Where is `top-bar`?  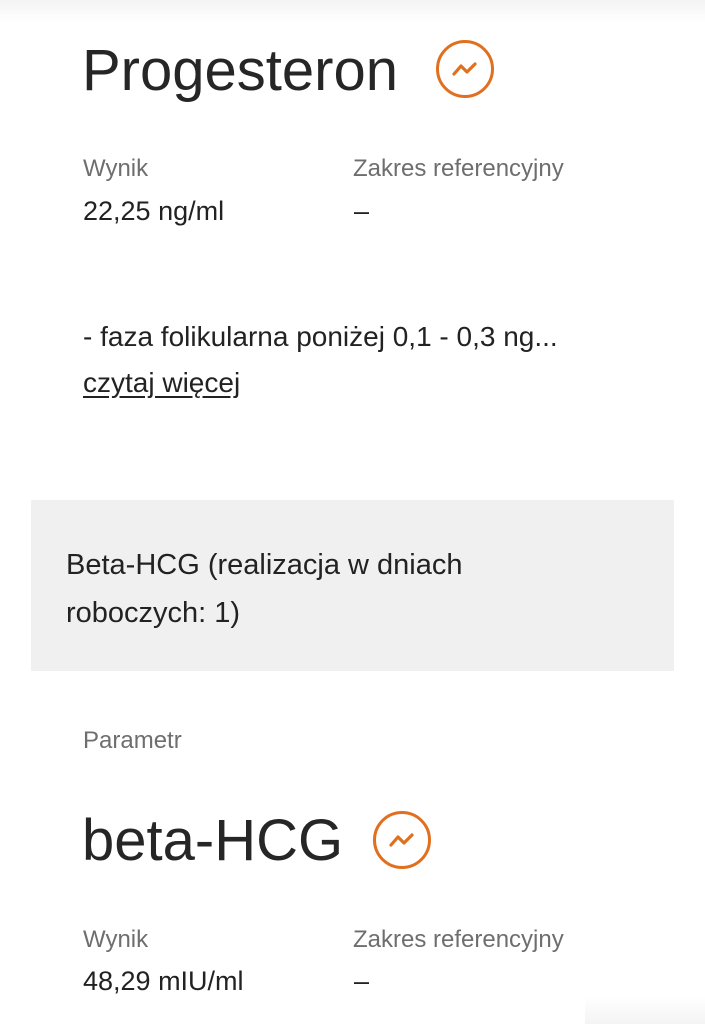
top-bar is located at coordinates (352, 11).